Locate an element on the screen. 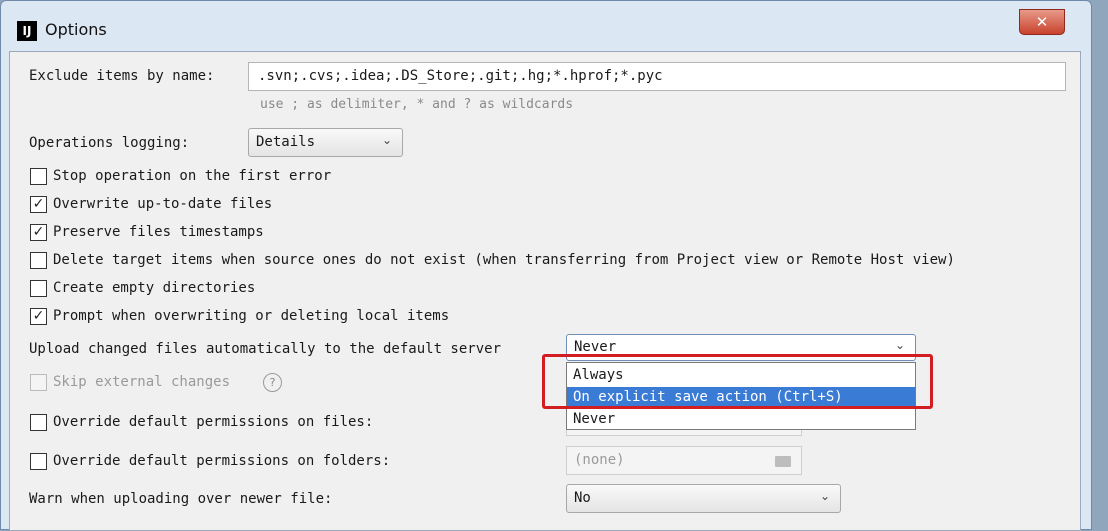 The width and height of the screenshot is (1108, 531). intellij-app-icon: IJ is located at coordinates (27, 31).